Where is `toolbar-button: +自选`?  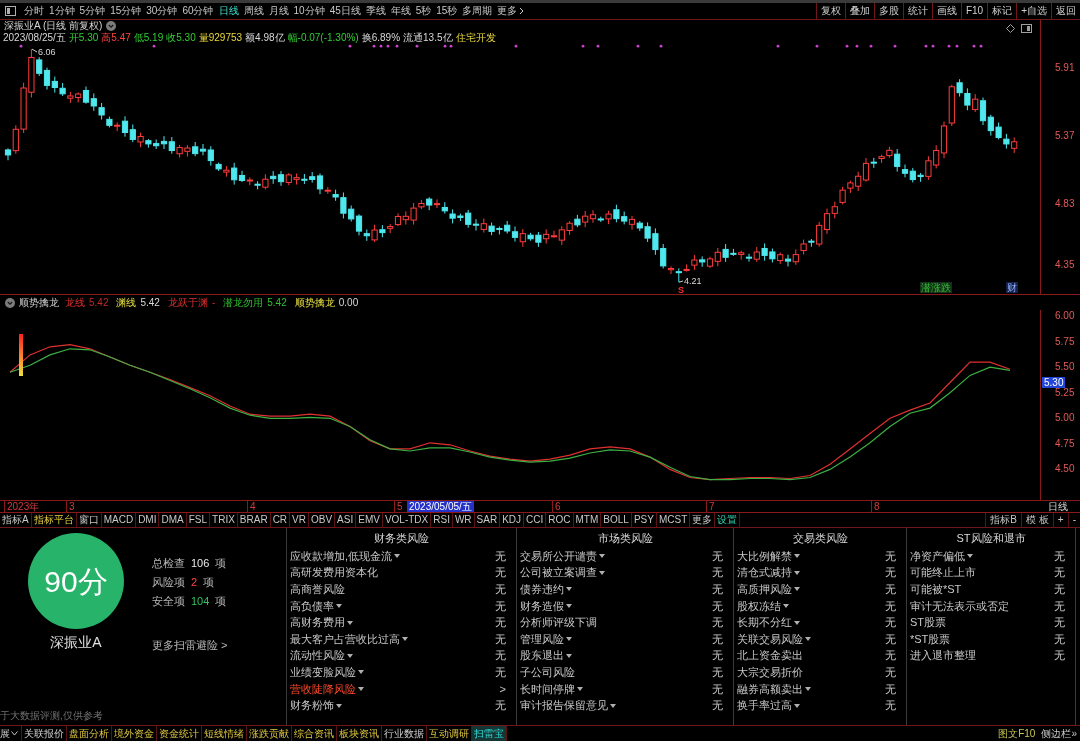
toolbar-button: +自选 is located at coordinates (1033, 11).